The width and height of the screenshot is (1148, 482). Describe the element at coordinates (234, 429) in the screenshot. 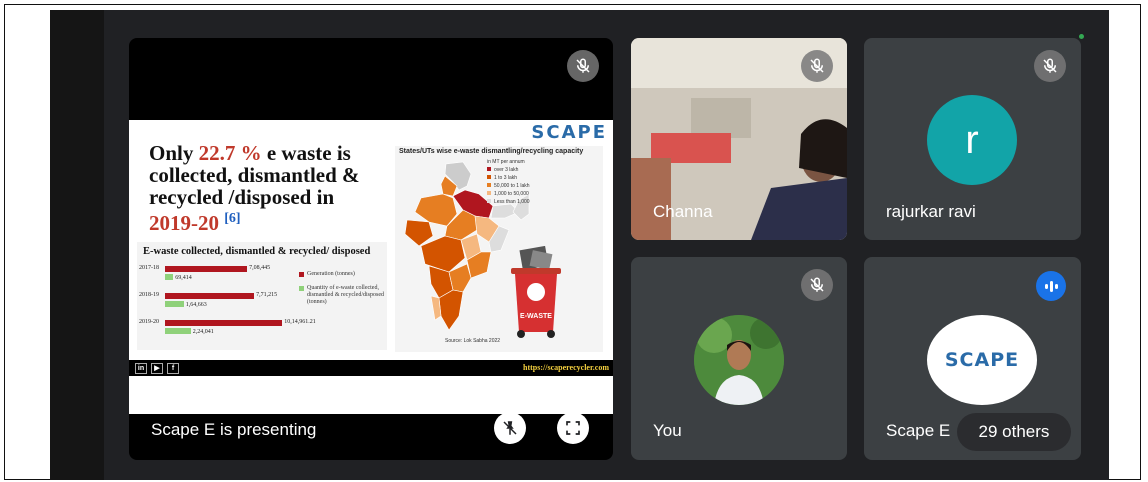

I see `presenting-label: Scape E is presenting` at that location.